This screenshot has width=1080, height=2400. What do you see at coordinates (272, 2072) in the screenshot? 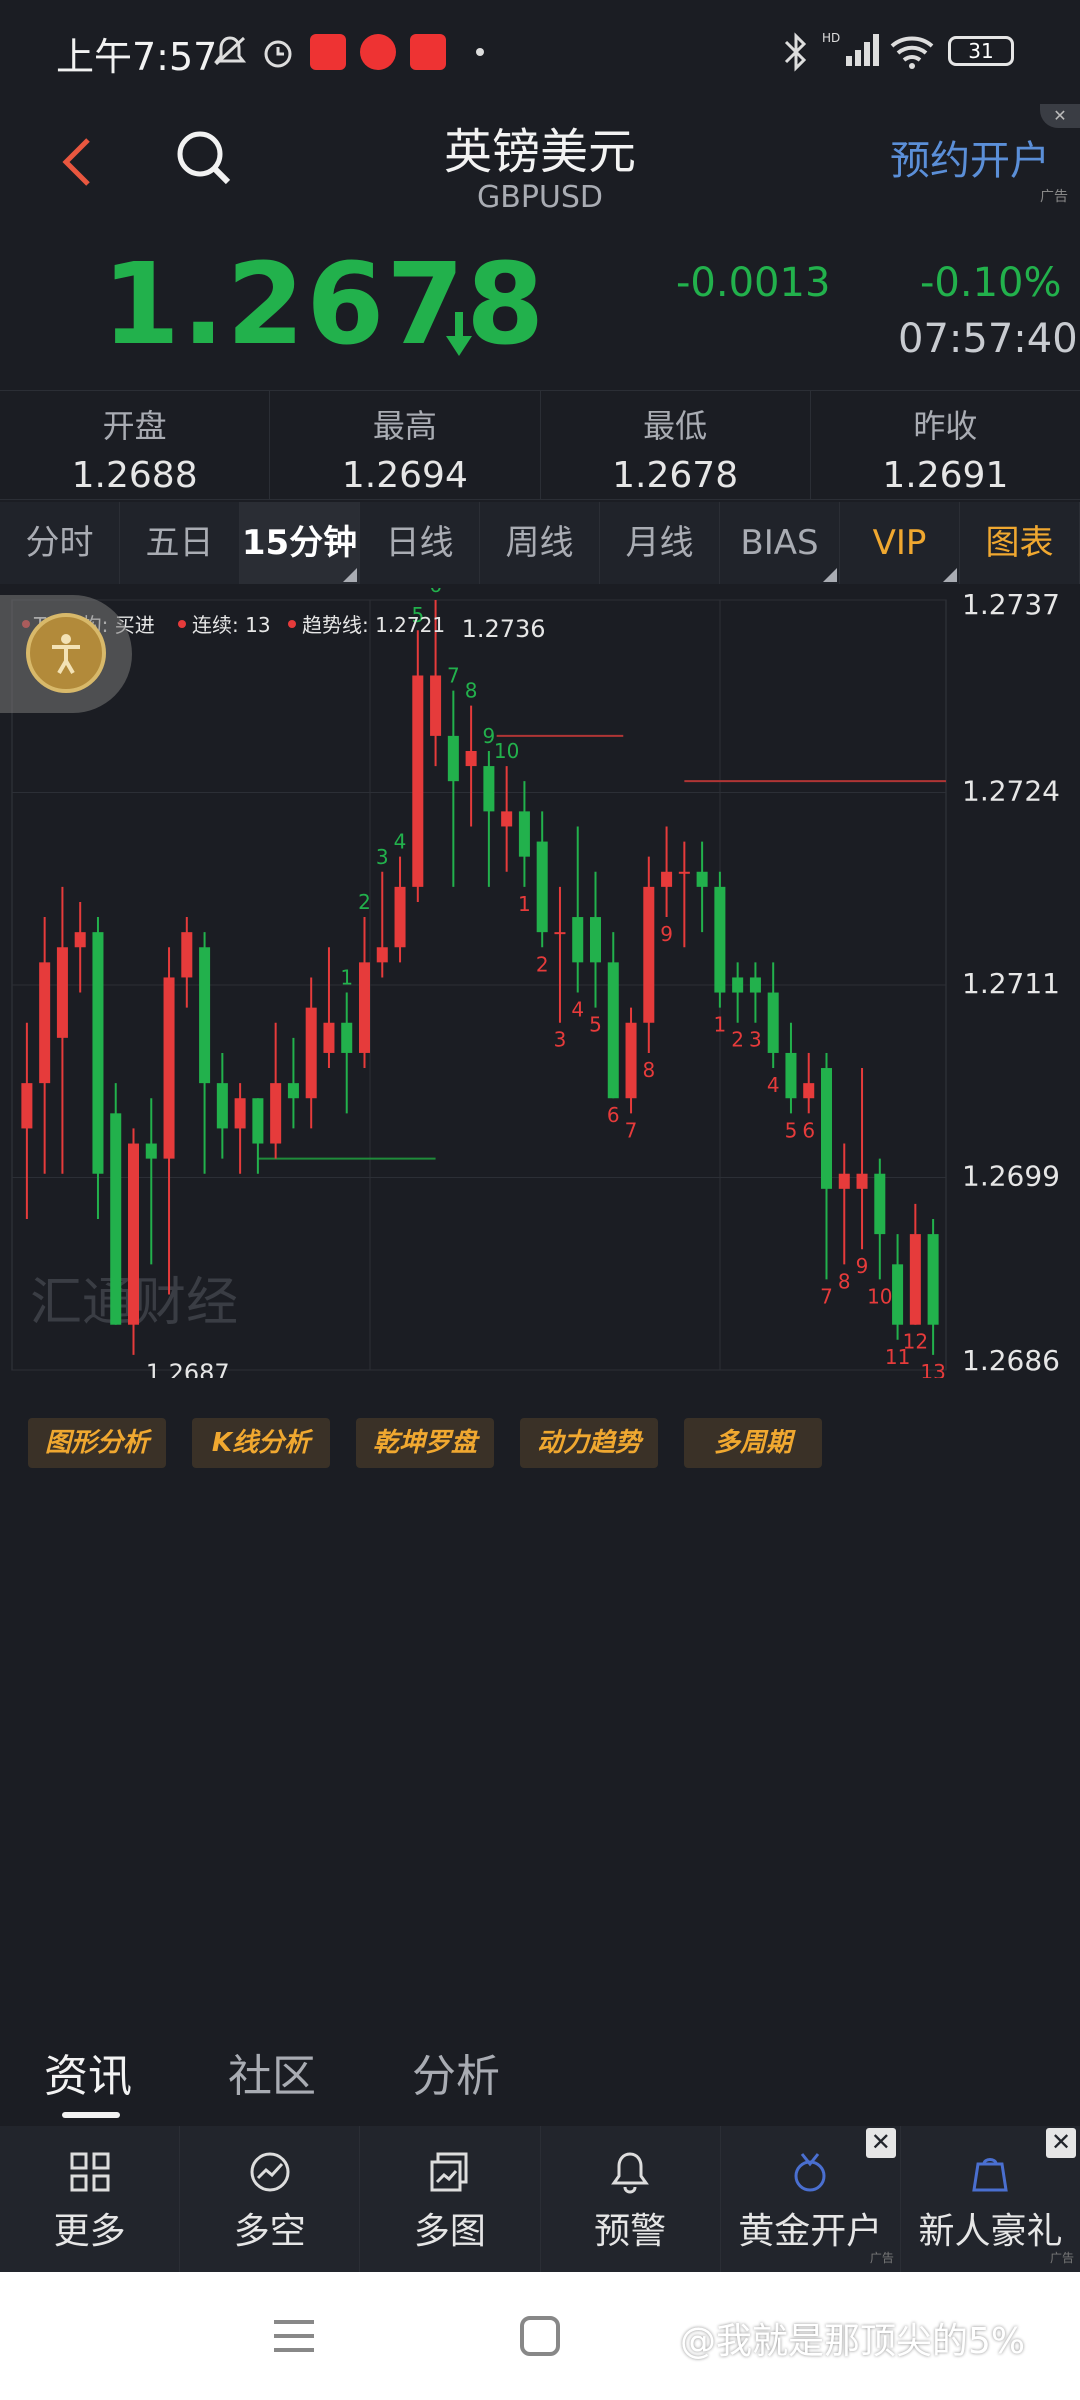
I see `tab-community: 社区` at bounding box center [272, 2072].